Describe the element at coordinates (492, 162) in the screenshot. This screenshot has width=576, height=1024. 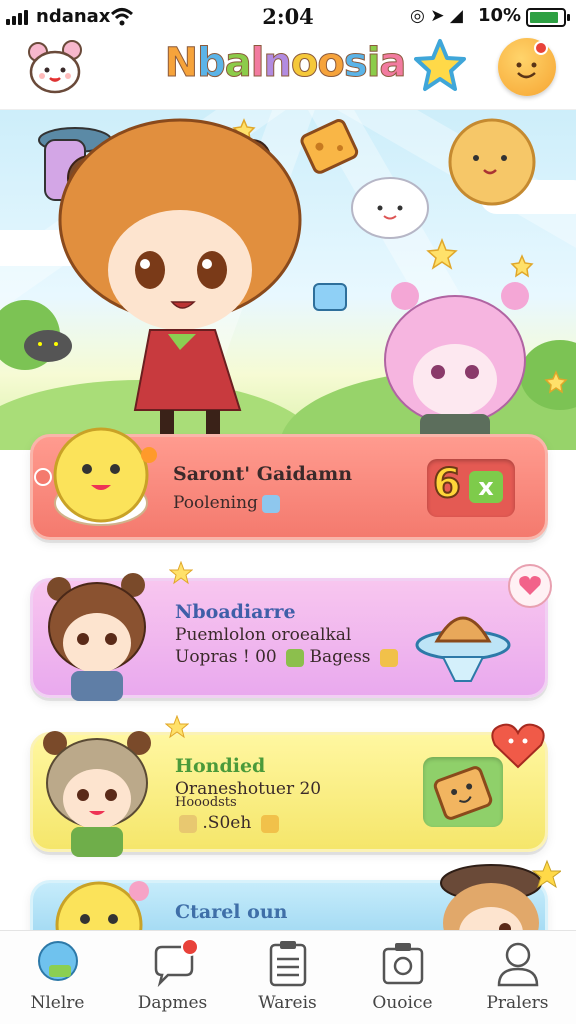
I see `cookie-sticker` at that location.